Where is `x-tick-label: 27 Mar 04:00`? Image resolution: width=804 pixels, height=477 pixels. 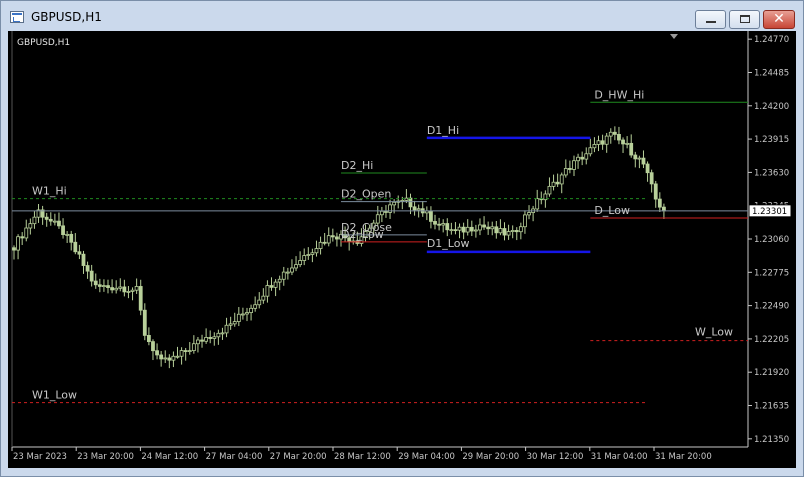
x-tick-label: 27 Mar 04:00 is located at coordinates (234, 457).